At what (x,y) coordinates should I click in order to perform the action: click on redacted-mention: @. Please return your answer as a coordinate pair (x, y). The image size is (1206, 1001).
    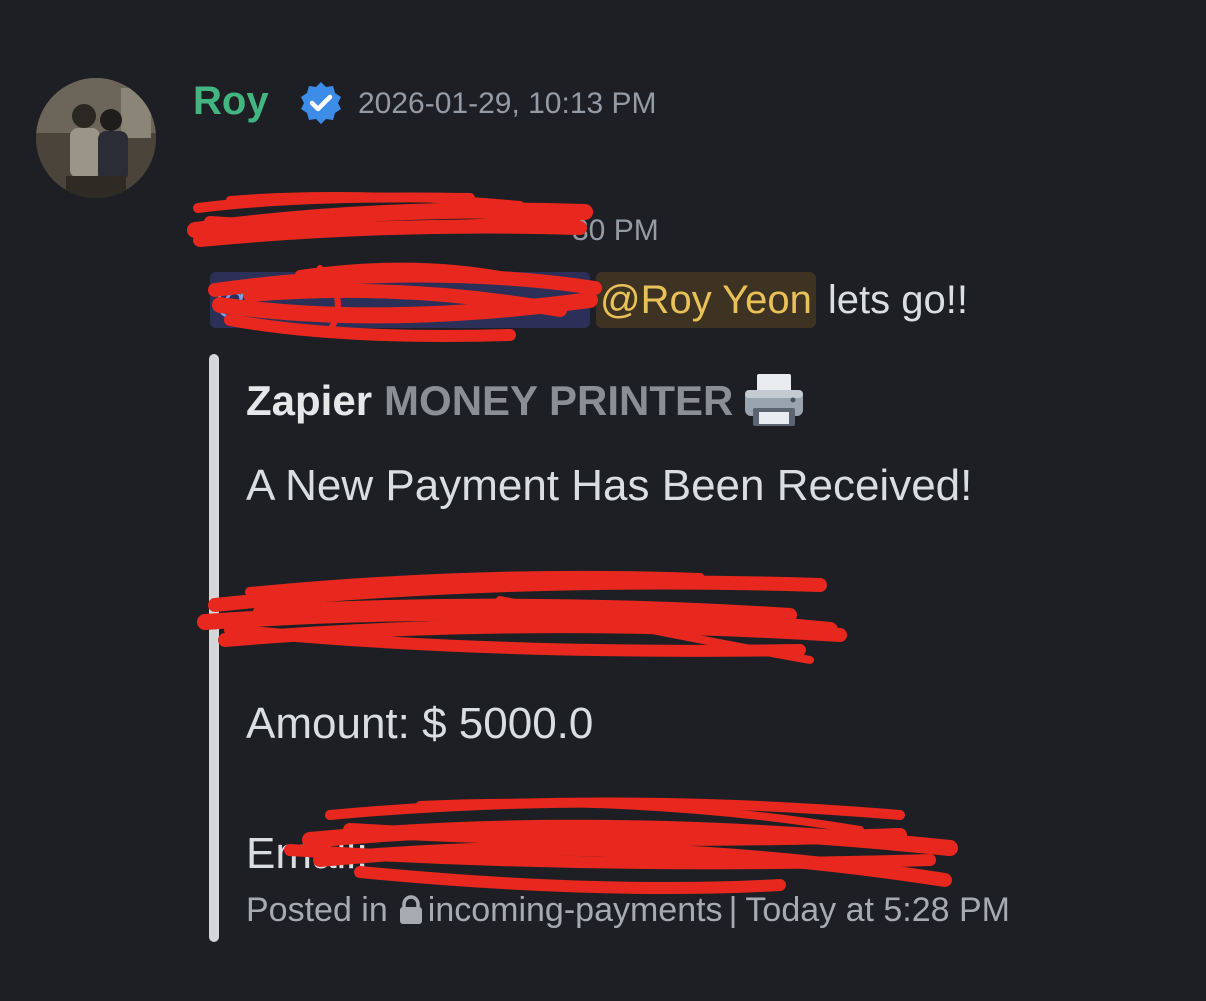
    Looking at the image, I should click on (400, 300).